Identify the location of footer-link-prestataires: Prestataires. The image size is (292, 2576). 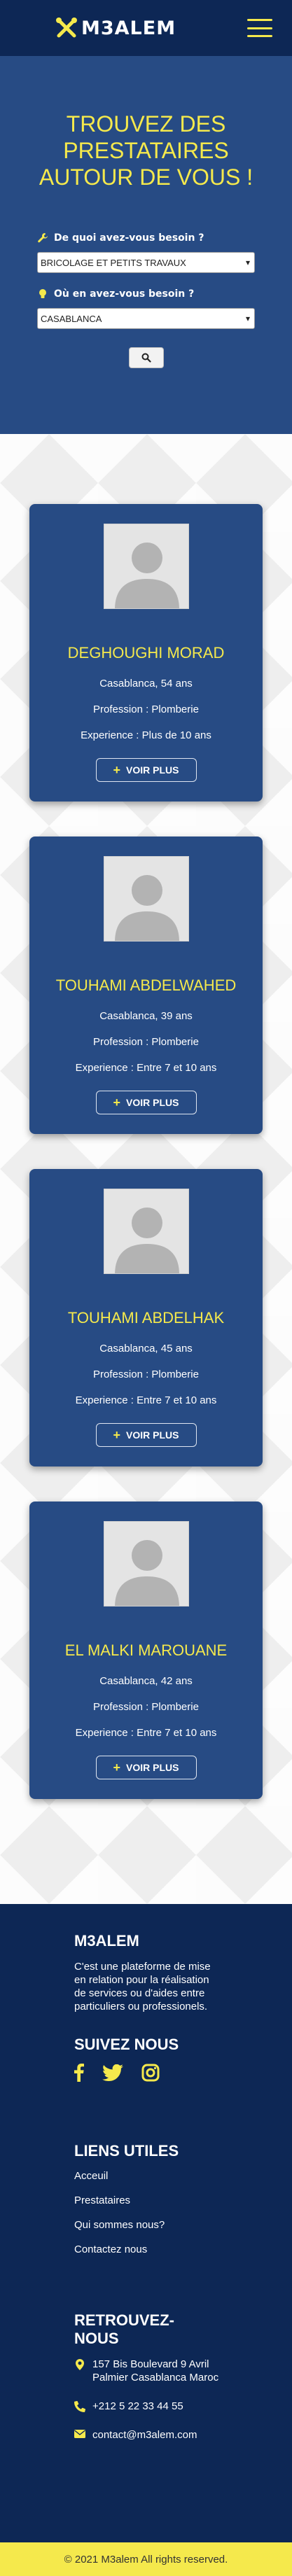
(169, 2200).